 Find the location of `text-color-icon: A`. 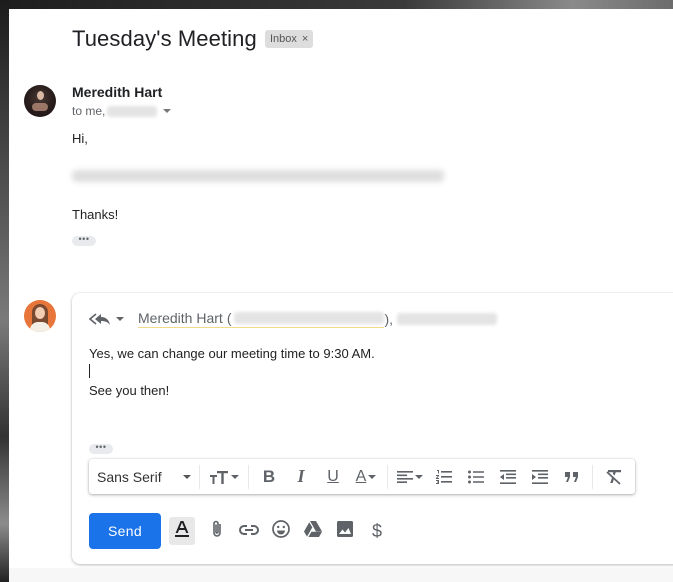

text-color-icon: A is located at coordinates (361, 476).